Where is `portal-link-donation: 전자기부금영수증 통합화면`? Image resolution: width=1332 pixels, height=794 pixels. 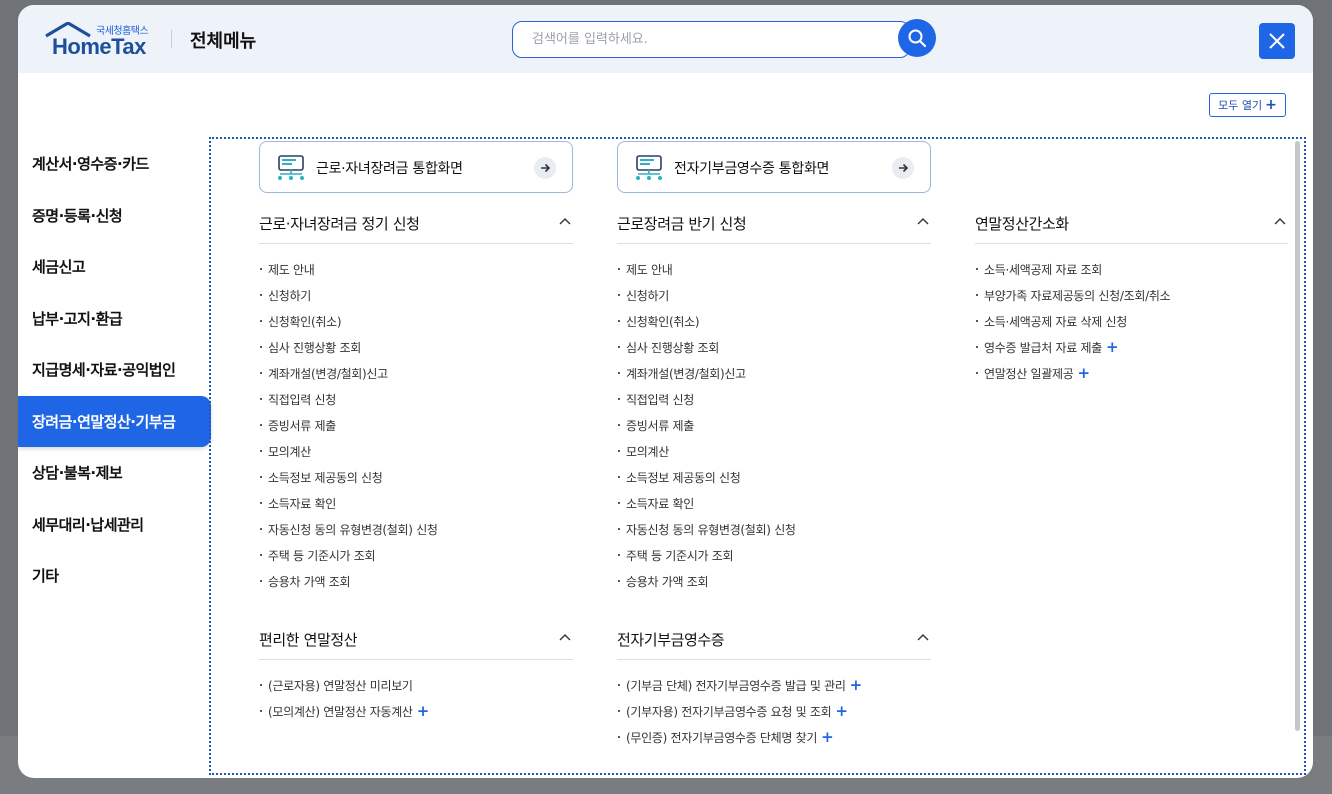
portal-link-donation: 전자기부금영수증 통합화면 is located at coordinates (774, 167).